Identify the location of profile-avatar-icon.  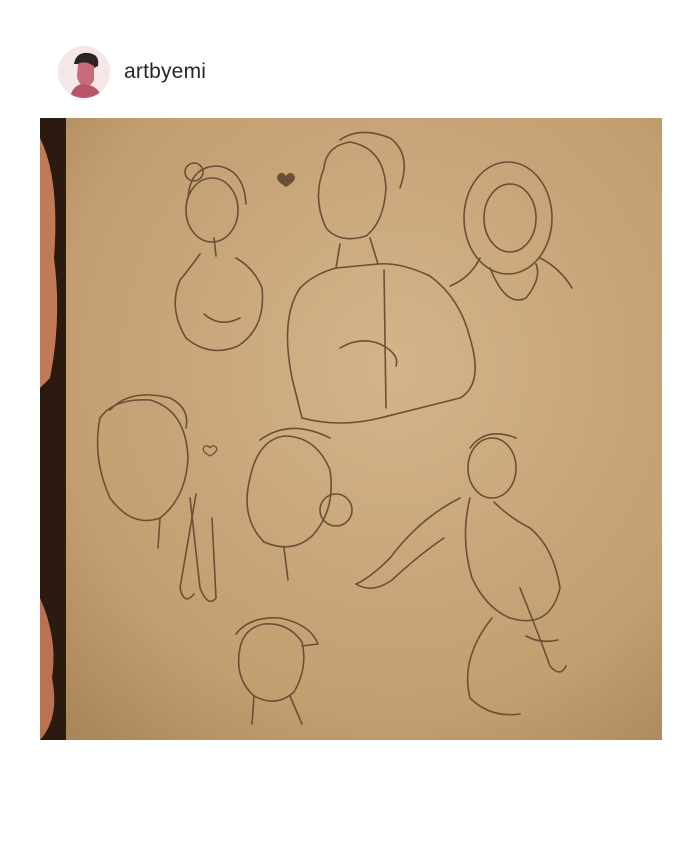
(84, 72).